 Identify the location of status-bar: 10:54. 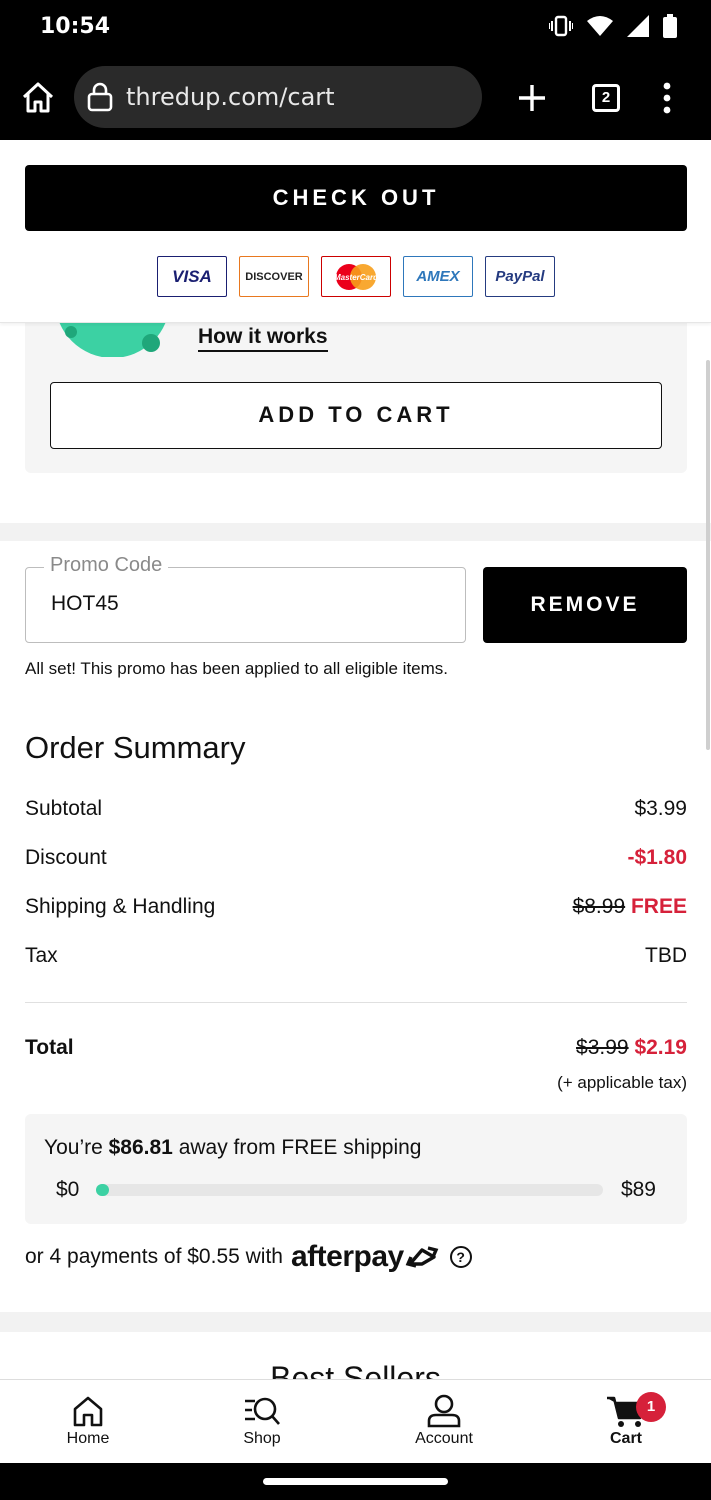
(355, 28).